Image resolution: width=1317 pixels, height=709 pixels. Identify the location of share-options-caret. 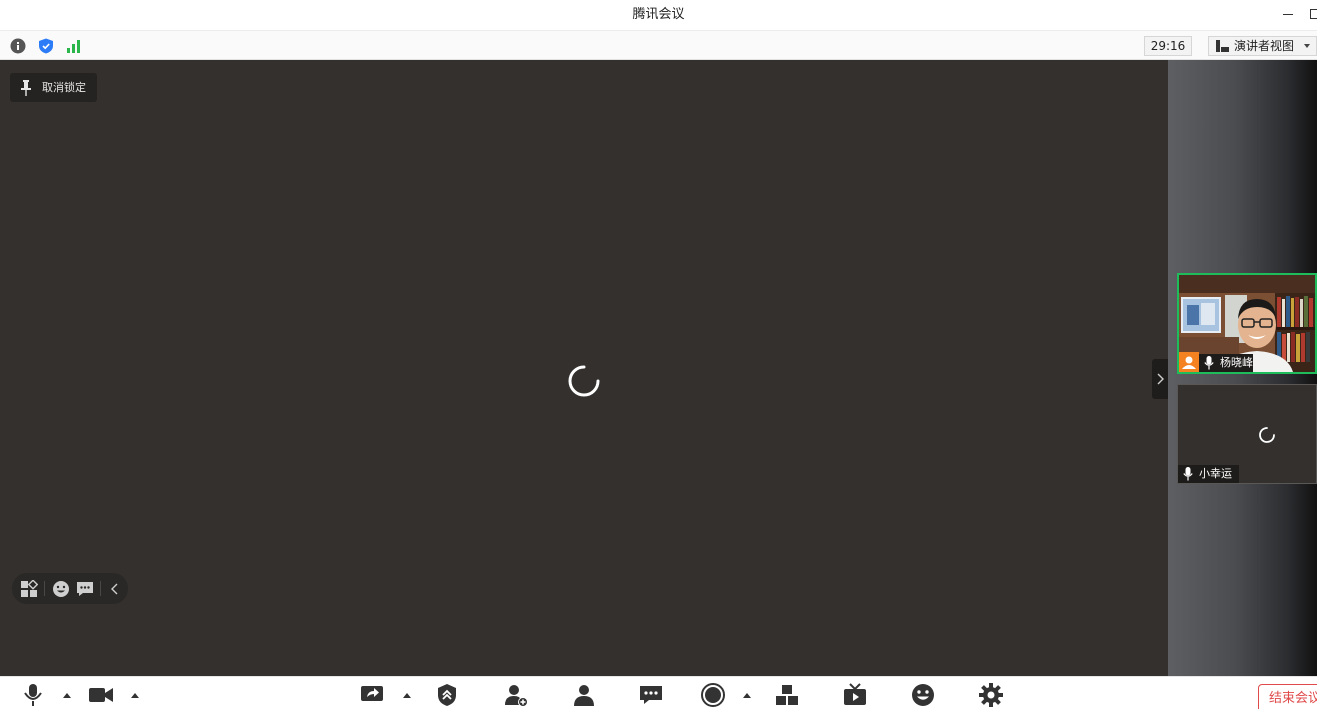
(407, 695).